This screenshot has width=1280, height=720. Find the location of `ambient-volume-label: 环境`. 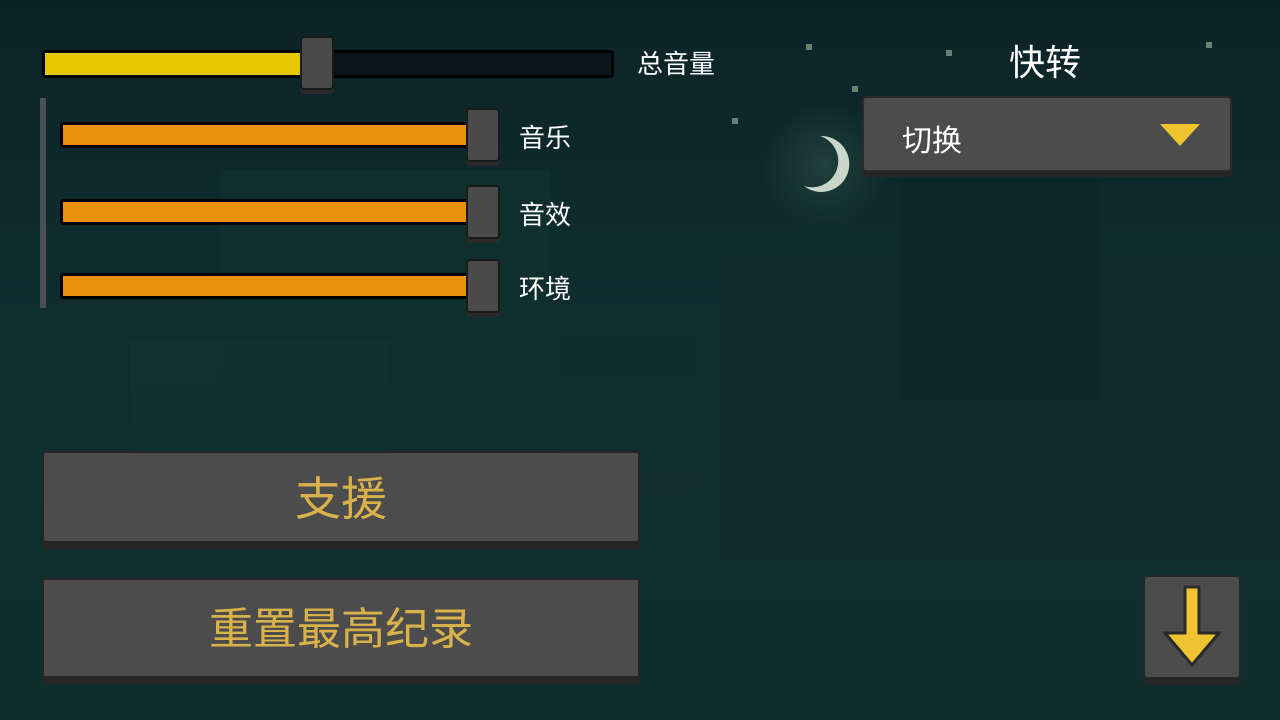

ambient-volume-label: 环境 is located at coordinates (545, 290).